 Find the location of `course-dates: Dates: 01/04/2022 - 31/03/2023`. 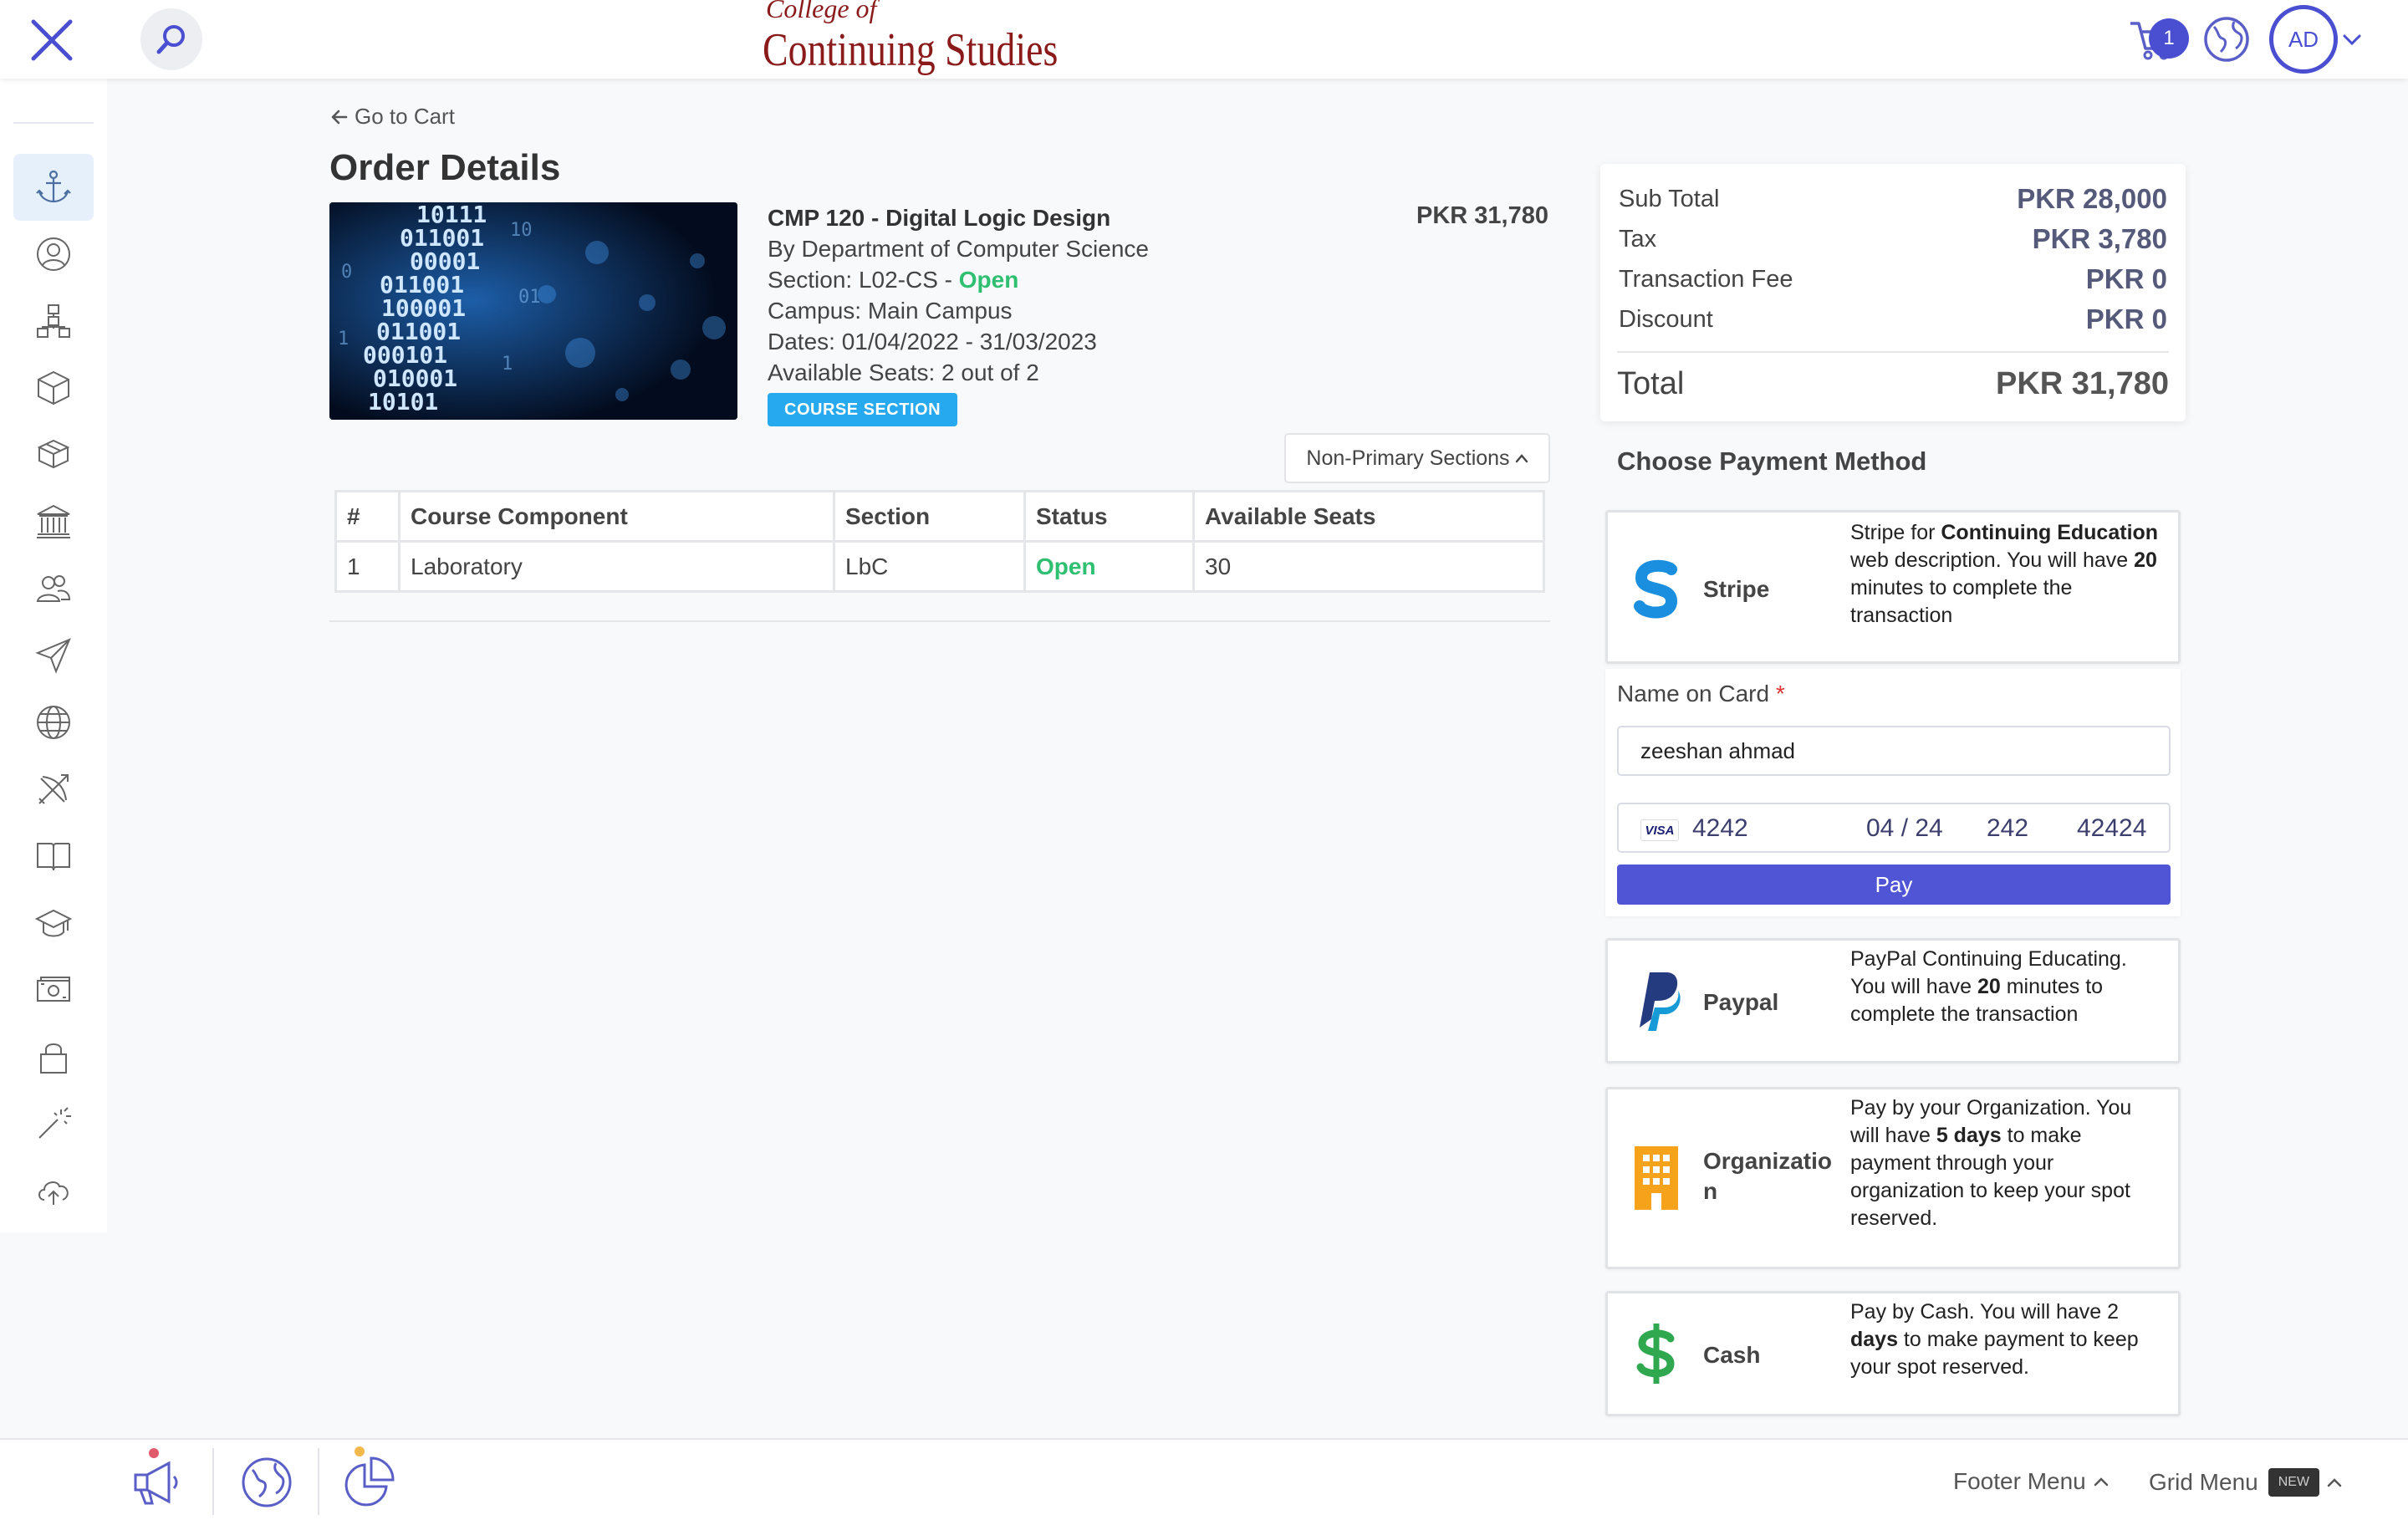

course-dates: Dates: 01/04/2022 - 31/03/2023 is located at coordinates (933, 341).